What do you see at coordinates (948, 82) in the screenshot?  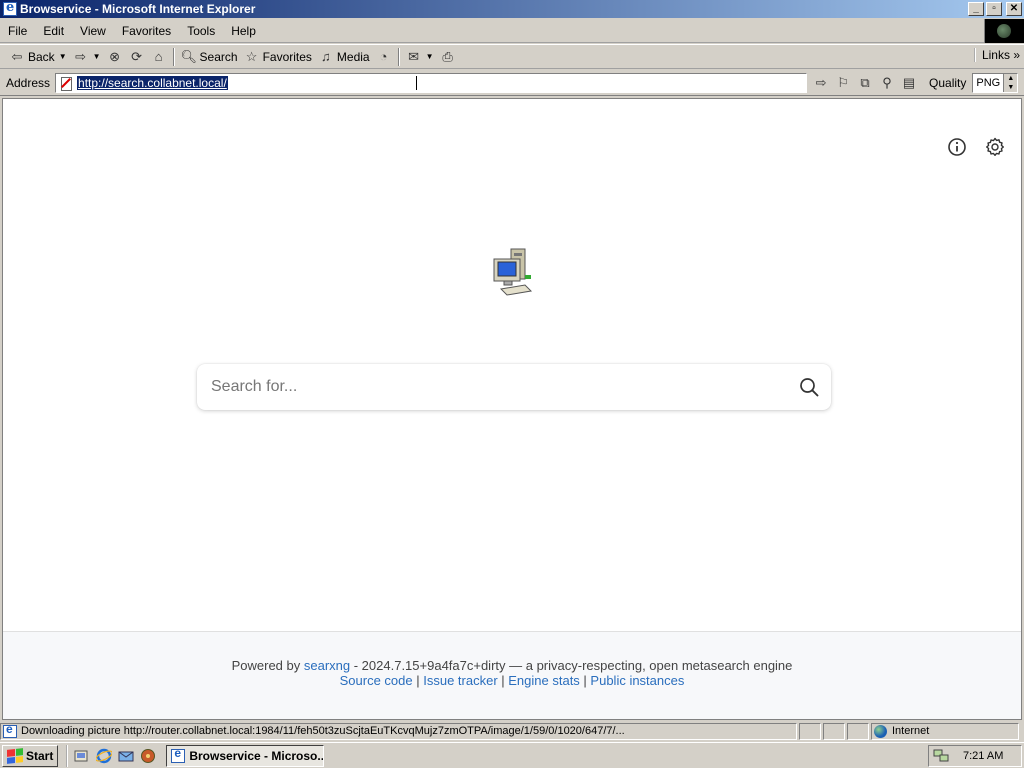 I see `quality-label: Quality` at bounding box center [948, 82].